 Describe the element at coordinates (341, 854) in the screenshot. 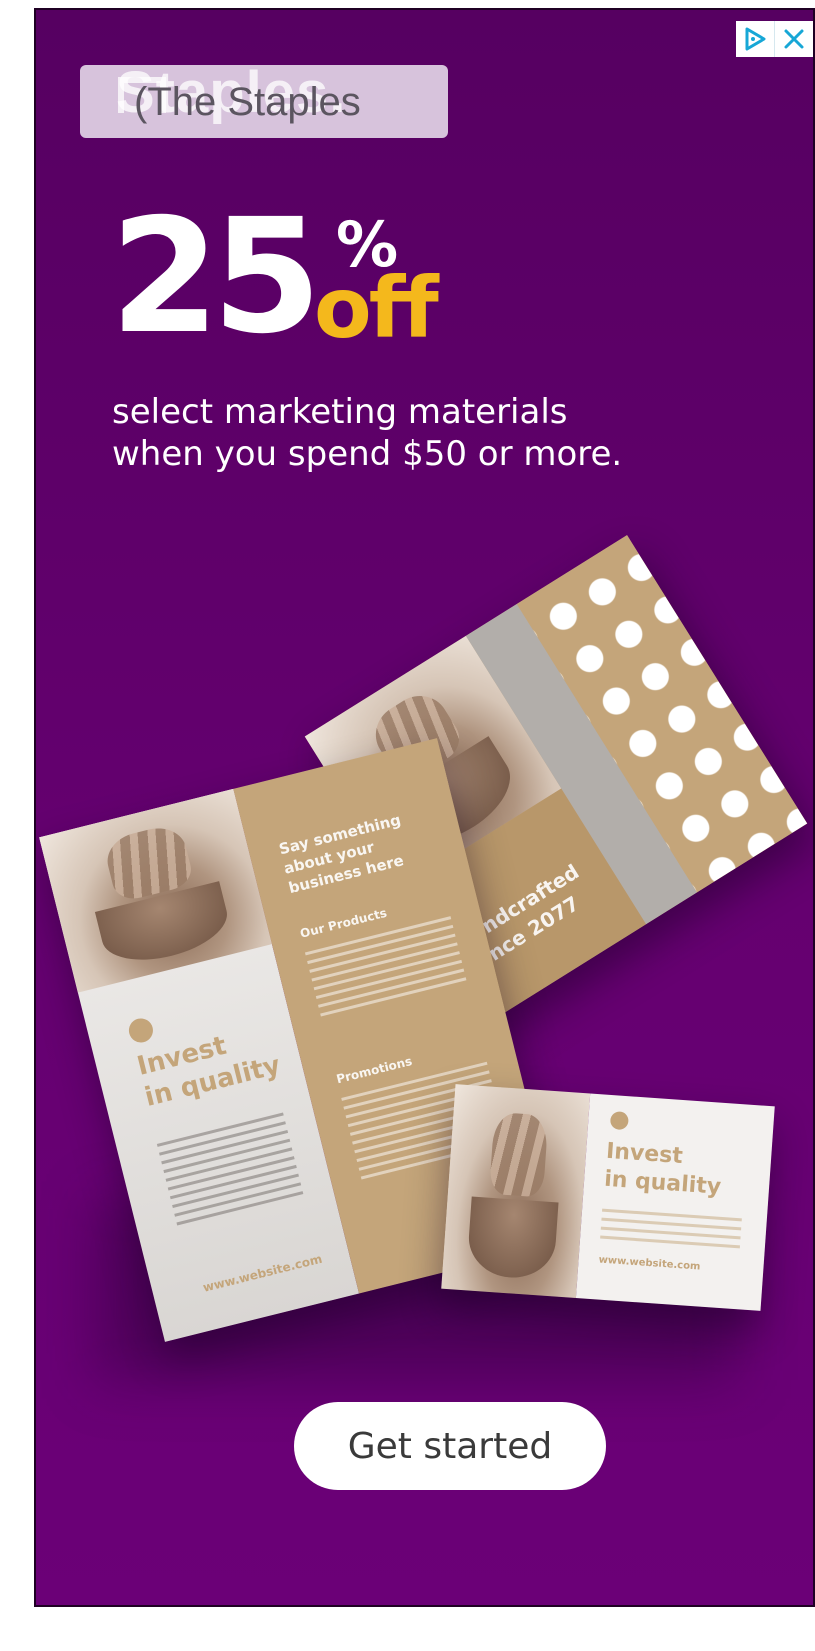

I see `panel-heading: Say something about your business here` at that location.